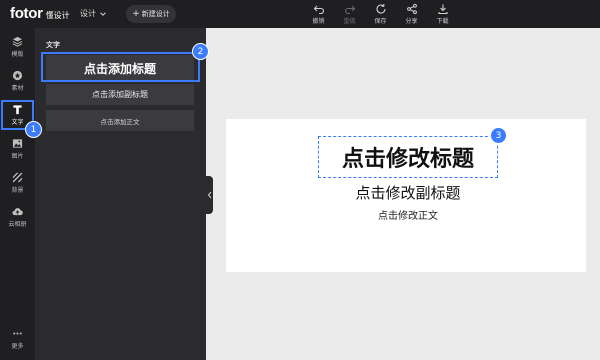 The width and height of the screenshot is (600, 360). Describe the element at coordinates (26, 13) in the screenshot. I see `logo-brand: fotor` at that location.